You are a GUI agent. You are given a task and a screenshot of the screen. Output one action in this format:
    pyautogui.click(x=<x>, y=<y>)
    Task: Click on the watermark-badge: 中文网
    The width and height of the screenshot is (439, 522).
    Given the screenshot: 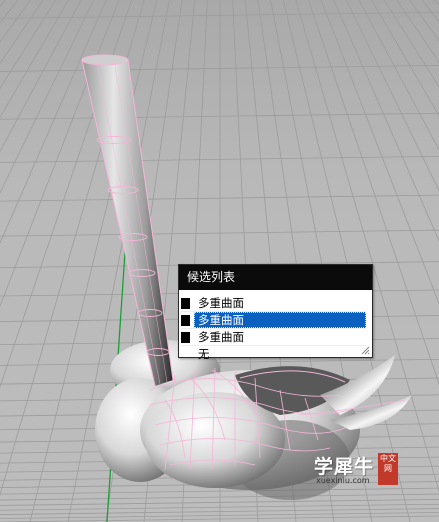 What is the action you would take?
    pyautogui.click(x=388, y=469)
    